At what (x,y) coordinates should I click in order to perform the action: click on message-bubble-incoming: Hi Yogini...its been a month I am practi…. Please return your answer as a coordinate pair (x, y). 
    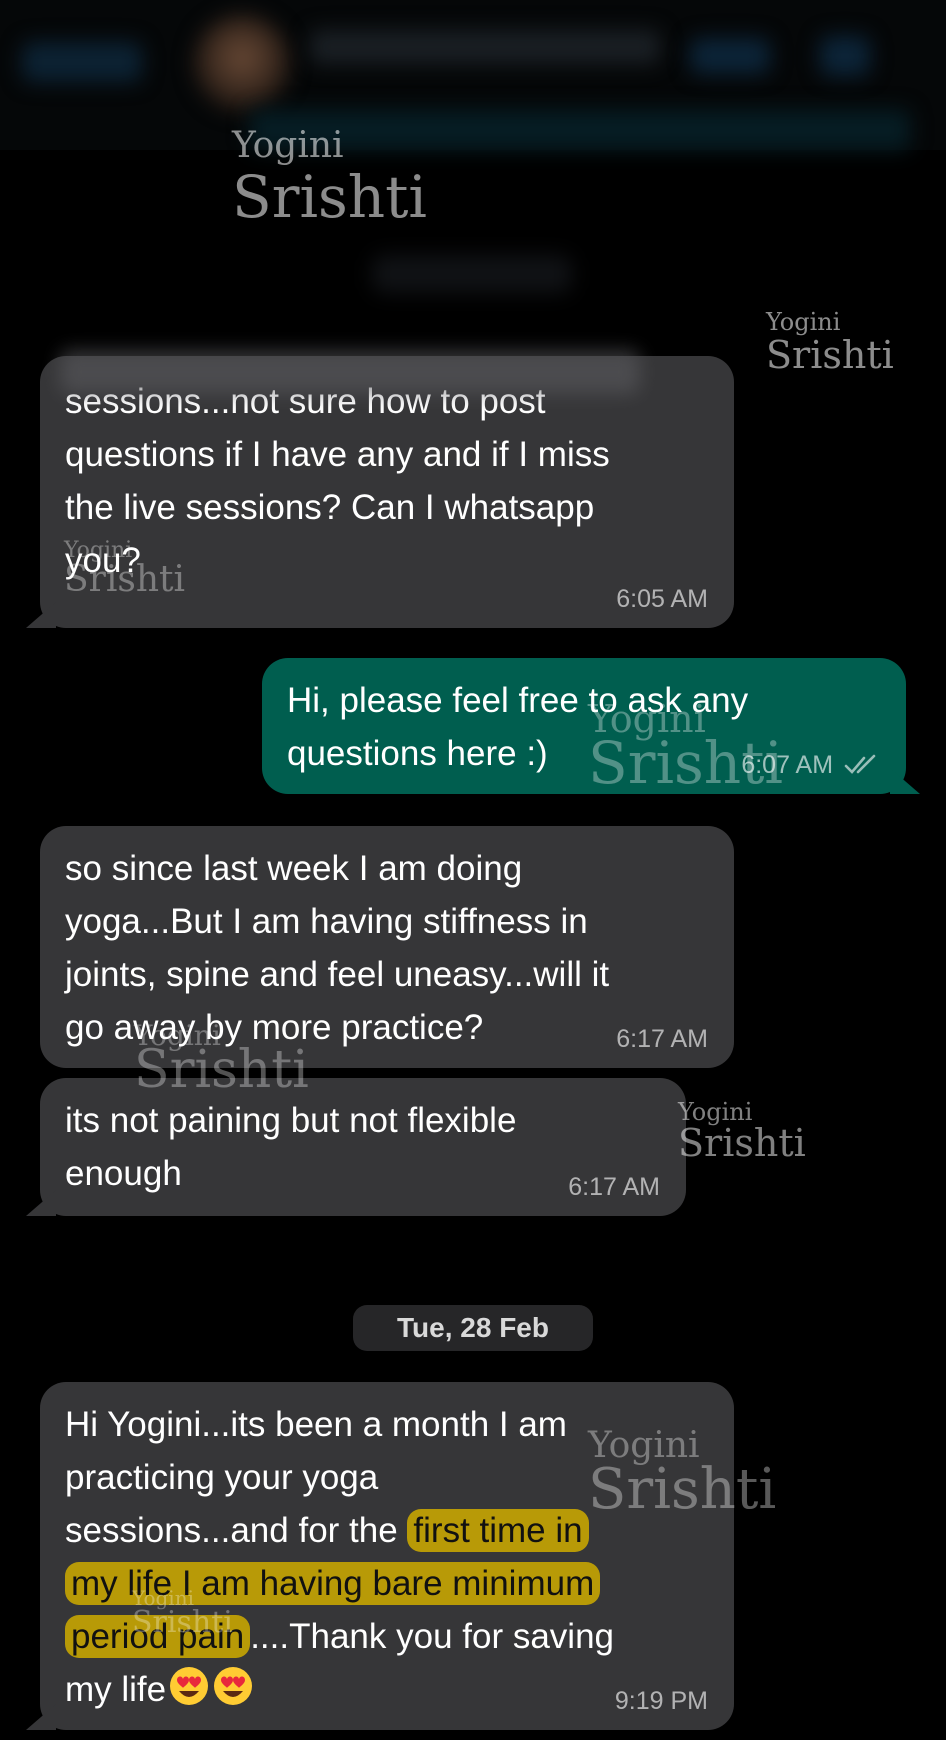
    Looking at the image, I should click on (380, 1556).